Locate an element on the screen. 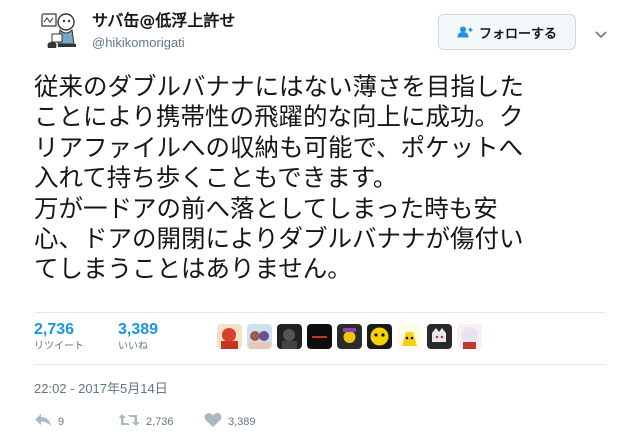 The height and width of the screenshot is (436, 640). tweet-text-line: リアファイルへの収納も可能で、ポケットへ is located at coordinates (279, 147).